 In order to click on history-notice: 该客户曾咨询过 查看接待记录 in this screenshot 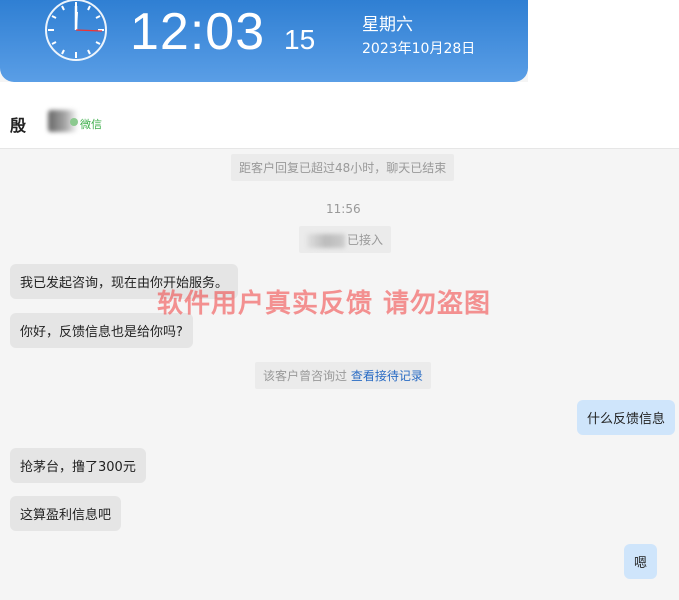, I will do `click(343, 375)`.